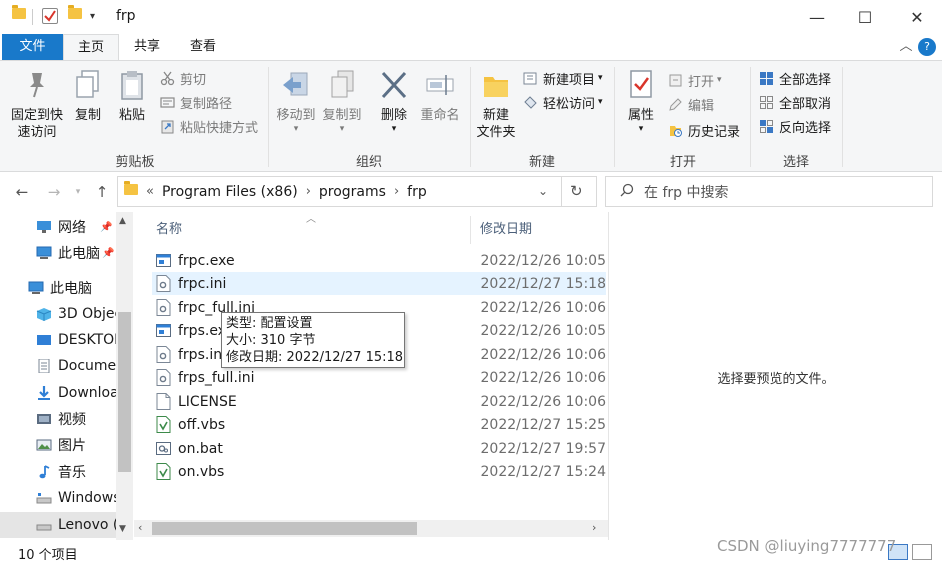 Image resolution: width=942 pixels, height=566 pixels. Describe the element at coordinates (122, 221) in the screenshot. I see `scroll-up-arrow-icon: ▲` at that location.